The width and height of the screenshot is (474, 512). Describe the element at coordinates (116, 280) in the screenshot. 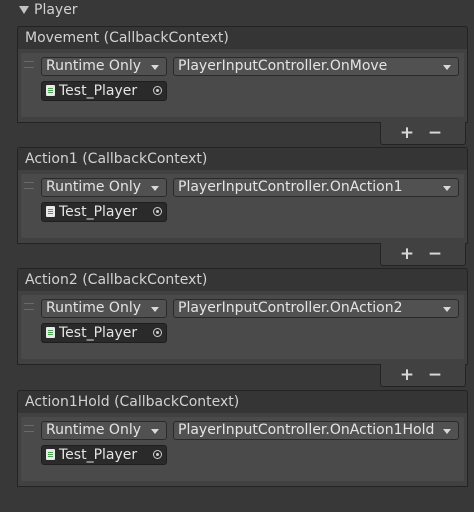

I see `event-title: Action2 (CallbackContext)` at that location.